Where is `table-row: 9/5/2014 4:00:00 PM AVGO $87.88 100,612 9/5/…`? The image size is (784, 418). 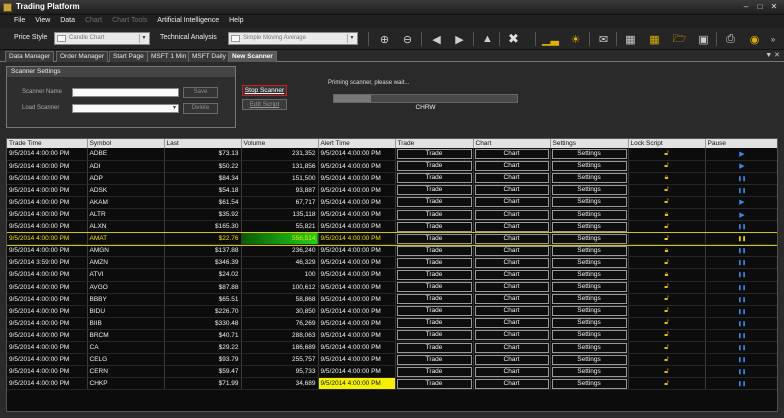 table-row: 9/5/2014 4:00:00 PM AVGO $87.88 100,612 9/5/… is located at coordinates (392, 287).